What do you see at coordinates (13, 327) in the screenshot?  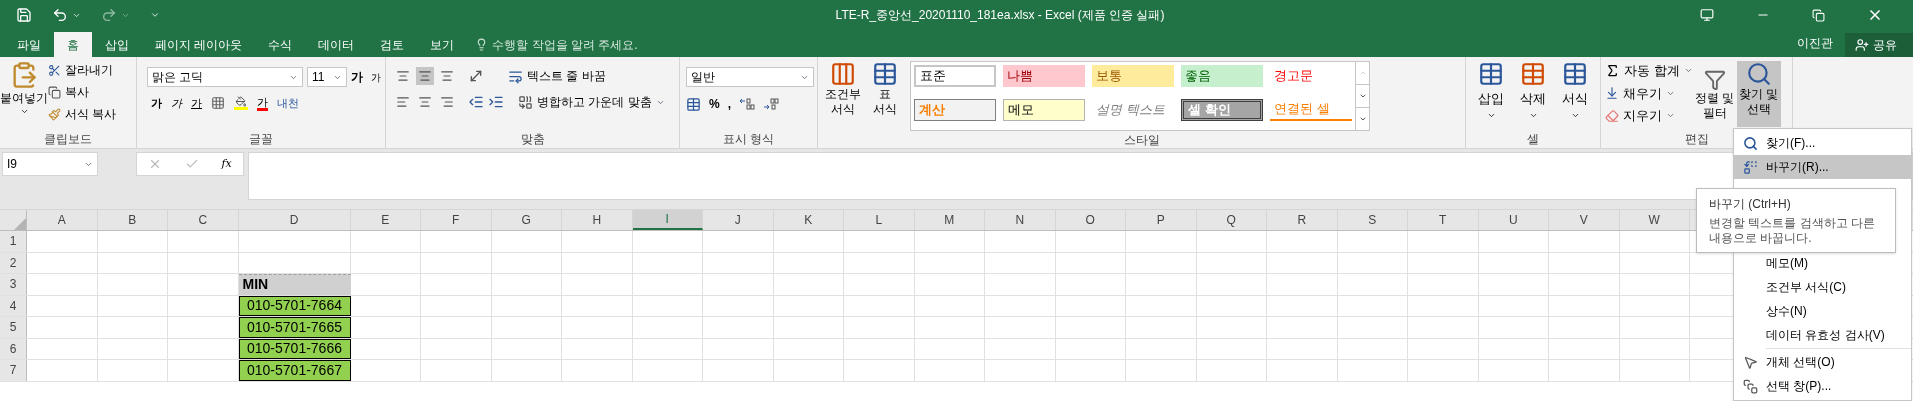 I see `row-header: 5` at bounding box center [13, 327].